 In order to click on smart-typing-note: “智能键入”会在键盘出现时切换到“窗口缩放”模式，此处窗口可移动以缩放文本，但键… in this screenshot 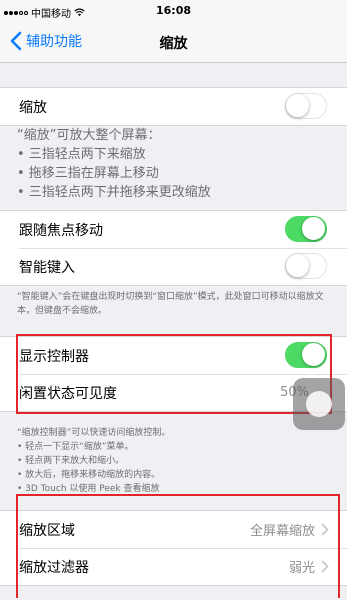, I will do `click(170, 304)`.